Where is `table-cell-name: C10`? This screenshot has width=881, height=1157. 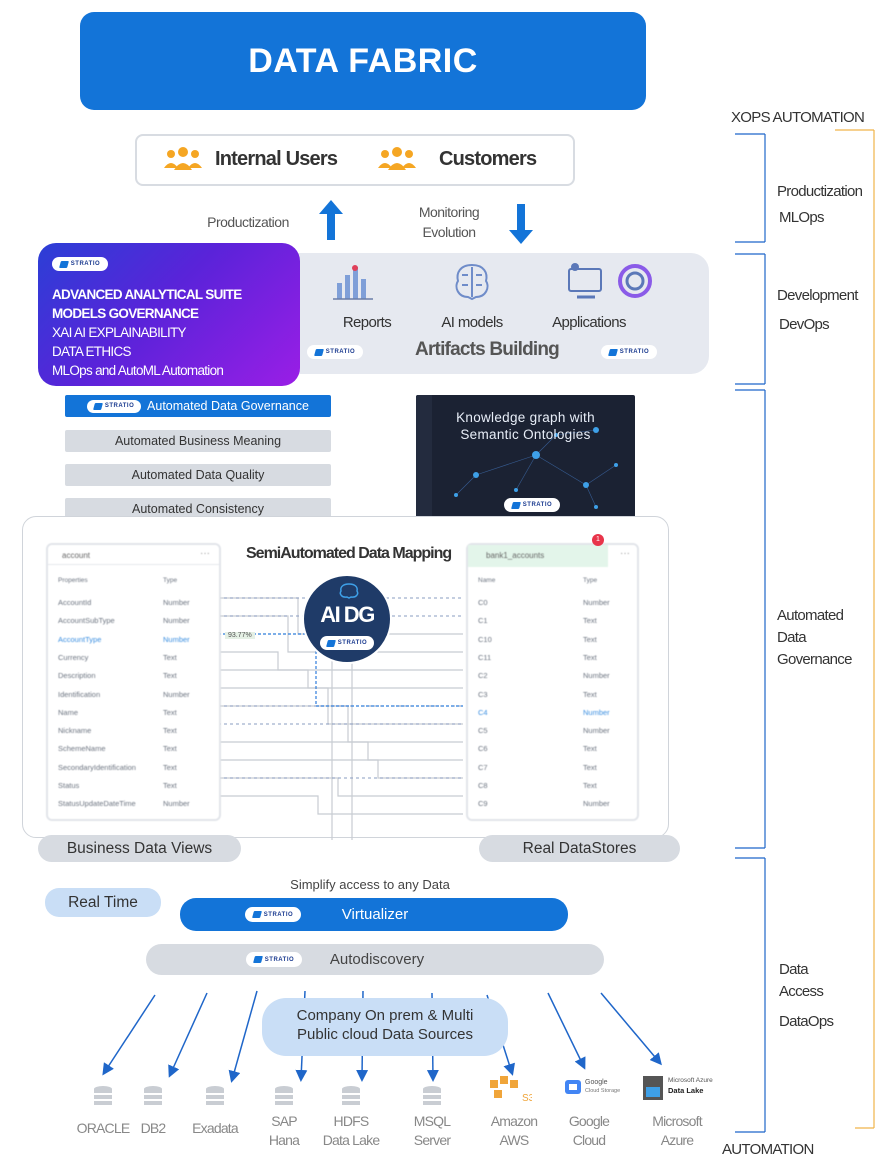
table-cell-name: C10 is located at coordinates (485, 639).